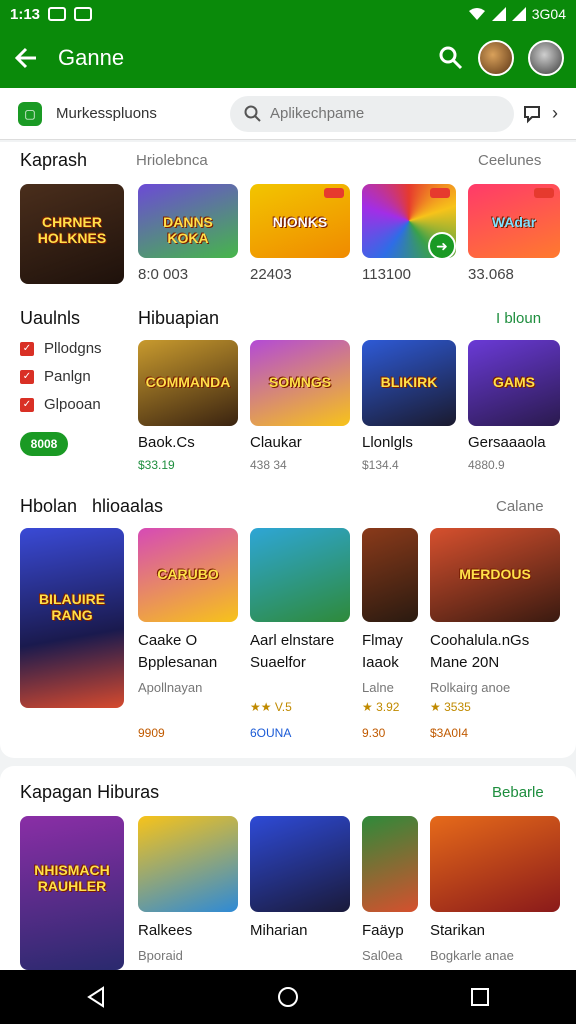 The height and width of the screenshot is (1024, 576). What do you see at coordinates (50, 318) in the screenshot?
I see `filter-title: Uaulnls` at bounding box center [50, 318].